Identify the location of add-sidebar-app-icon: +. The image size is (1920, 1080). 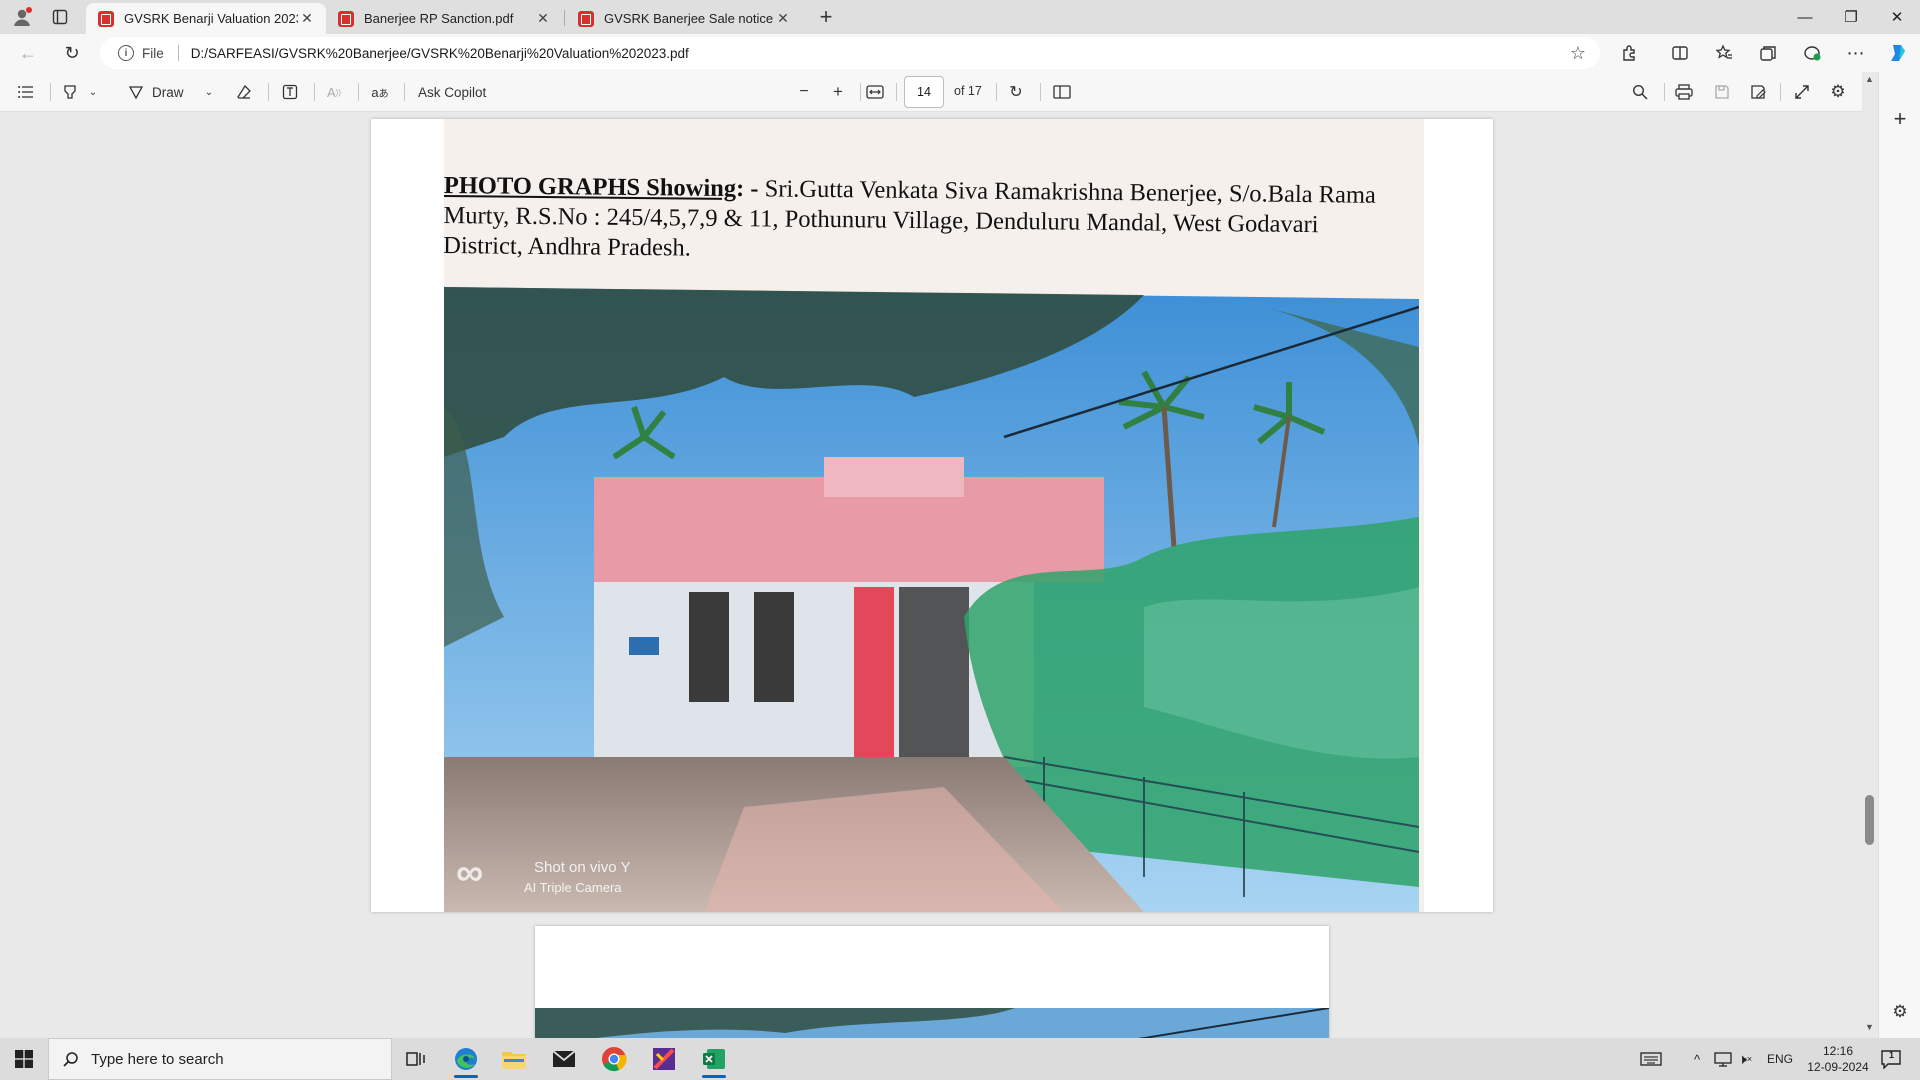
(1900, 118).